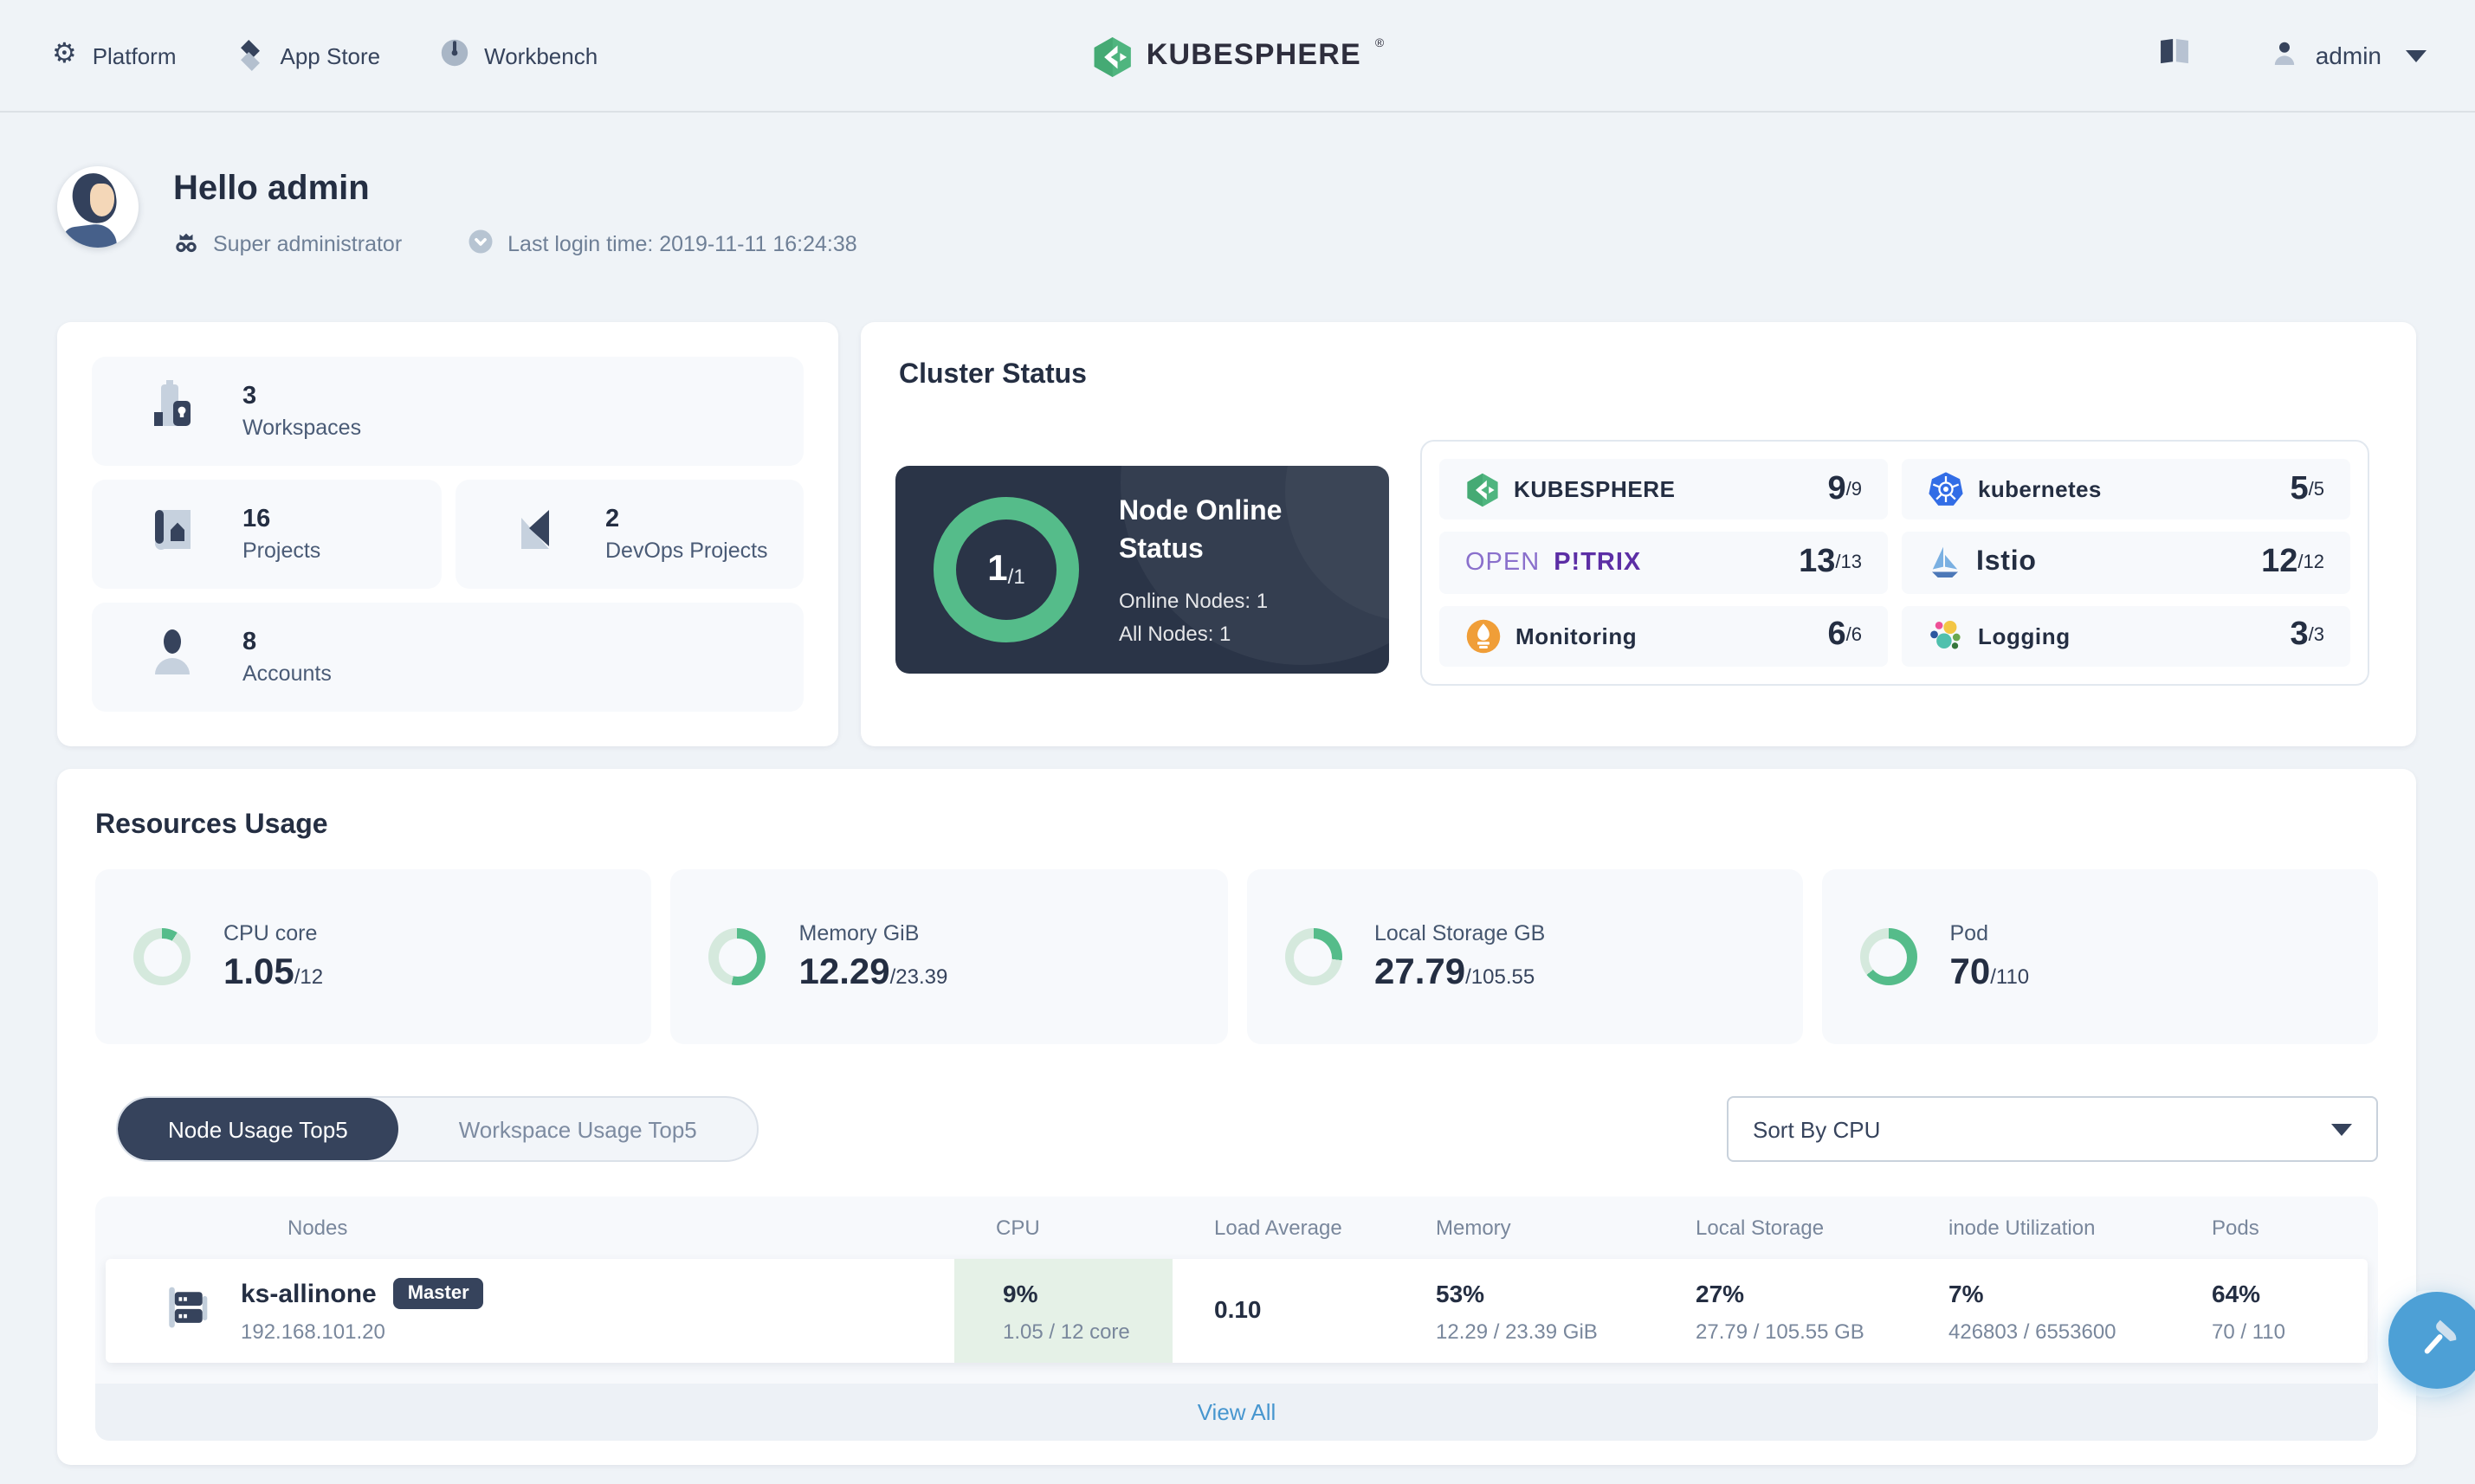  What do you see at coordinates (64, 54) in the screenshot?
I see `gear-icon: ⚙` at bounding box center [64, 54].